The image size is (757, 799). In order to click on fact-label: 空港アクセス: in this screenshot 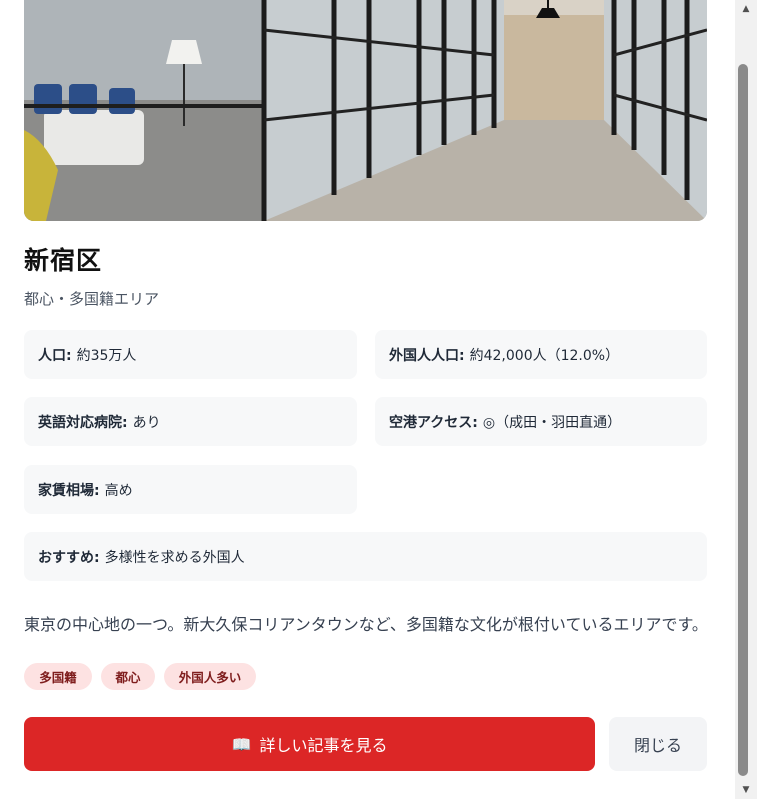, I will do `click(433, 422)`.